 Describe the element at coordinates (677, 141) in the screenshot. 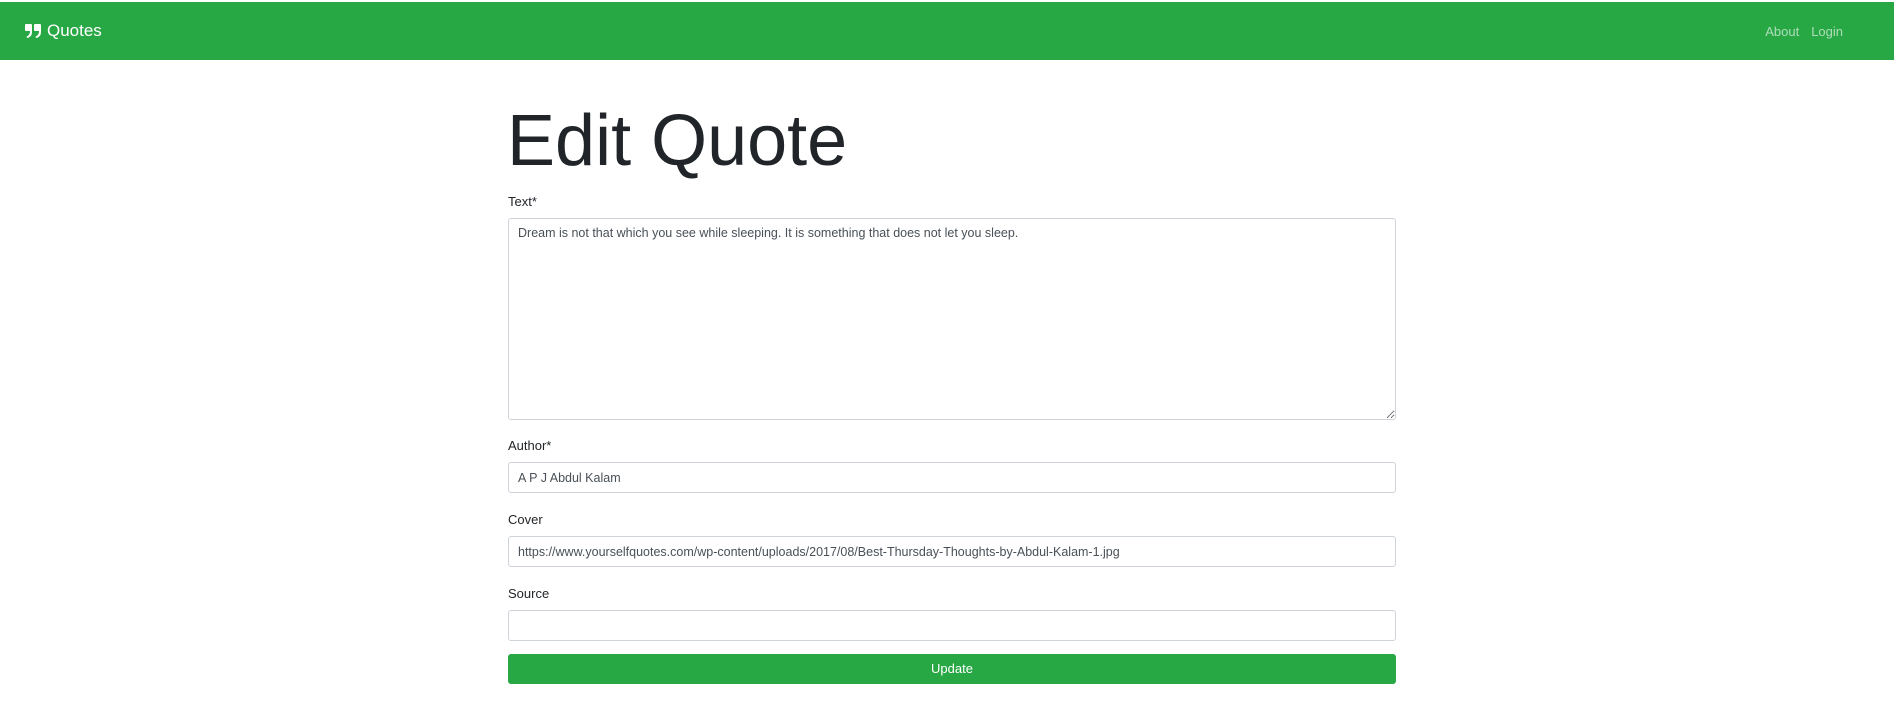

I see `page-title: Edit Quote` at that location.